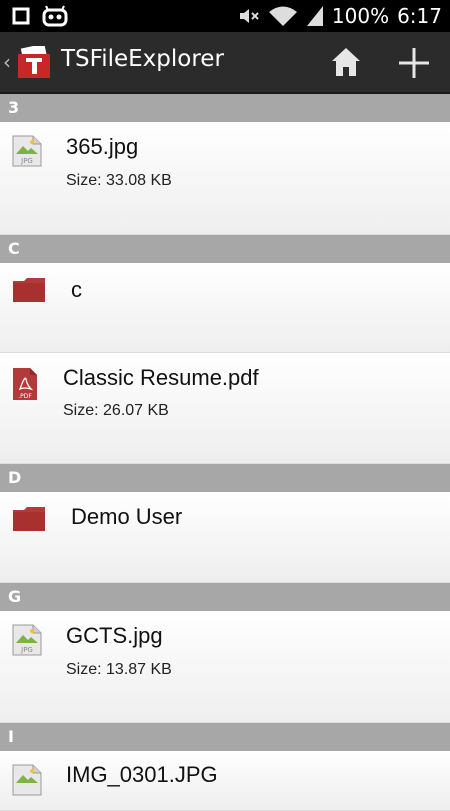 The image size is (450, 811). What do you see at coordinates (346, 62) in the screenshot?
I see `home-icon` at bounding box center [346, 62].